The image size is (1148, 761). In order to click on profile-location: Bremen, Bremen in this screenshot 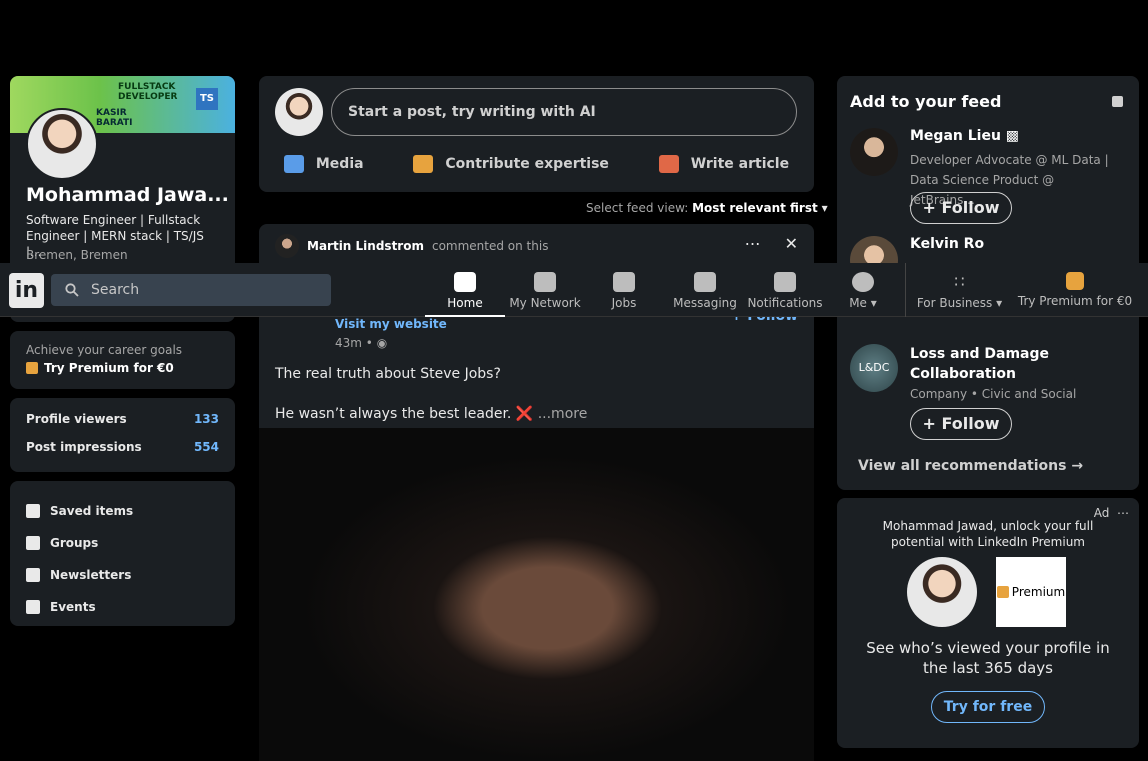, I will do `click(77, 255)`.